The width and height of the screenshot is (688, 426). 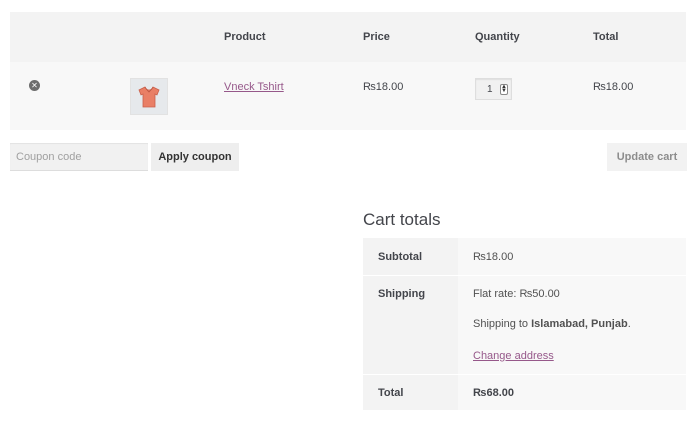 I want to click on tshirt-icon, so click(x=149, y=96).